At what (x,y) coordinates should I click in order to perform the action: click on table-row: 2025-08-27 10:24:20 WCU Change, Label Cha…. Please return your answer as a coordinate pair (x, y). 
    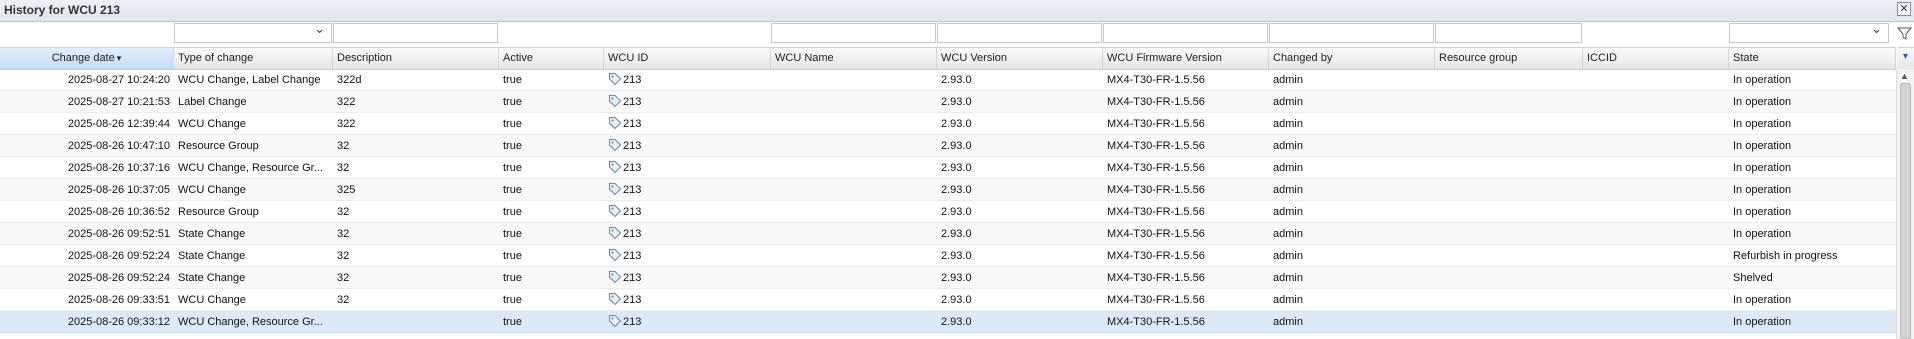
    Looking at the image, I should click on (948, 80).